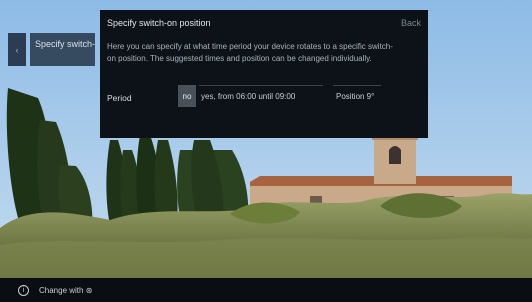 The image size is (532, 302). I want to click on info-icon: i, so click(23, 290).